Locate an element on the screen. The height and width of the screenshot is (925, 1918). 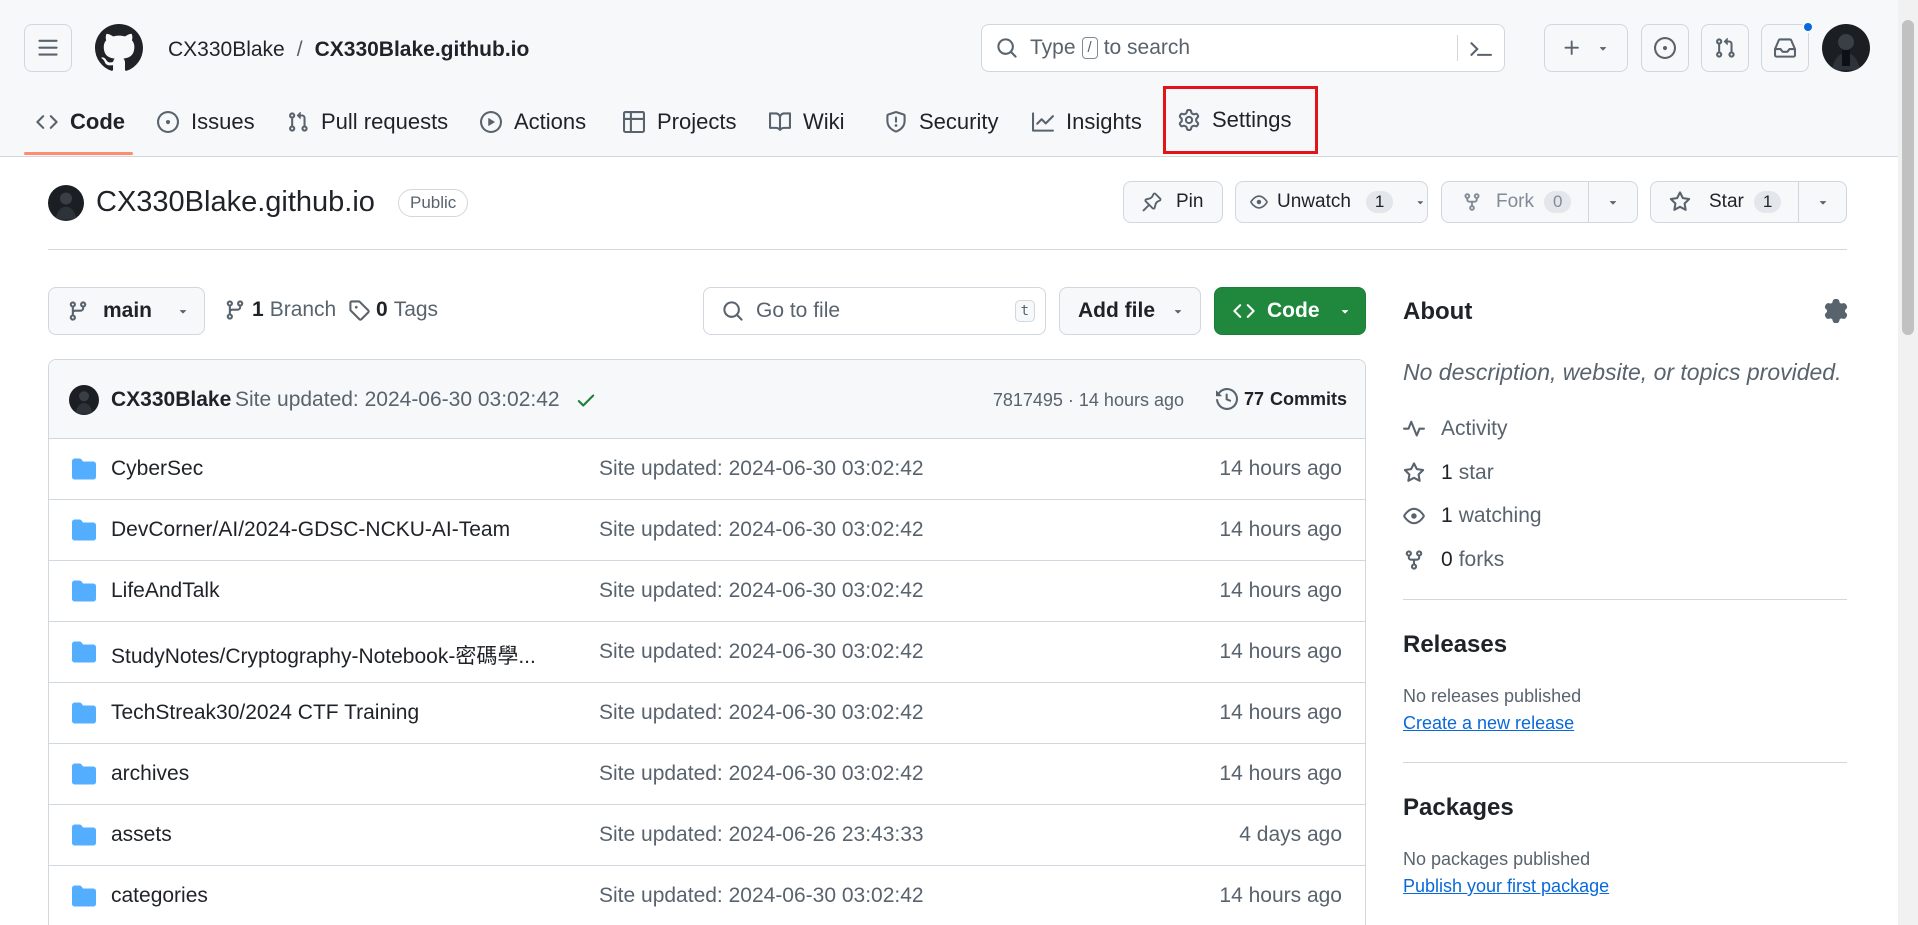
commit-message: Site updated: 2024-06-30 03:02:42 is located at coordinates (397, 400).